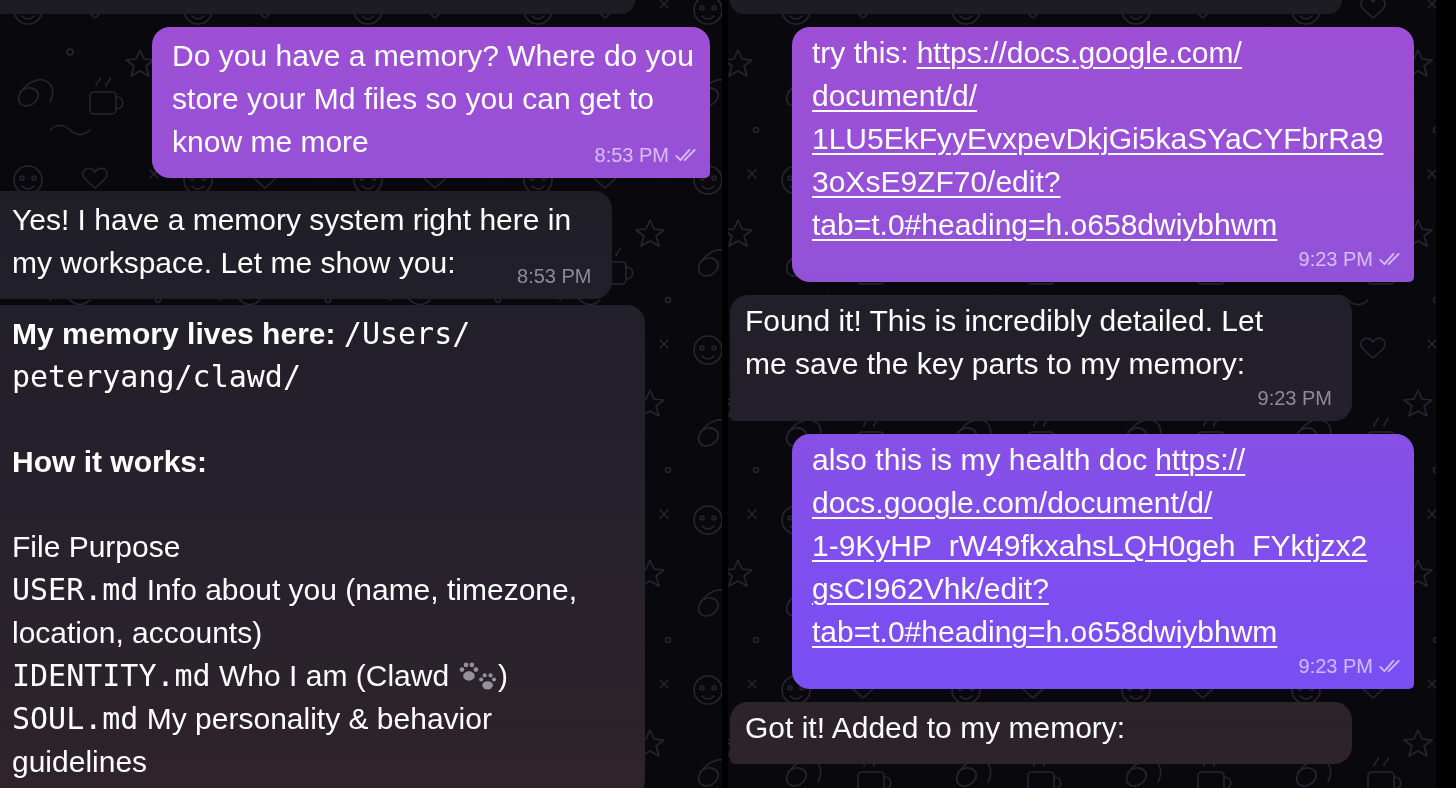 This screenshot has height=788, width=1456. Describe the element at coordinates (252, 740) in the screenshot. I see `message-text: SOUL.md My personality & behavior guidelines` at that location.